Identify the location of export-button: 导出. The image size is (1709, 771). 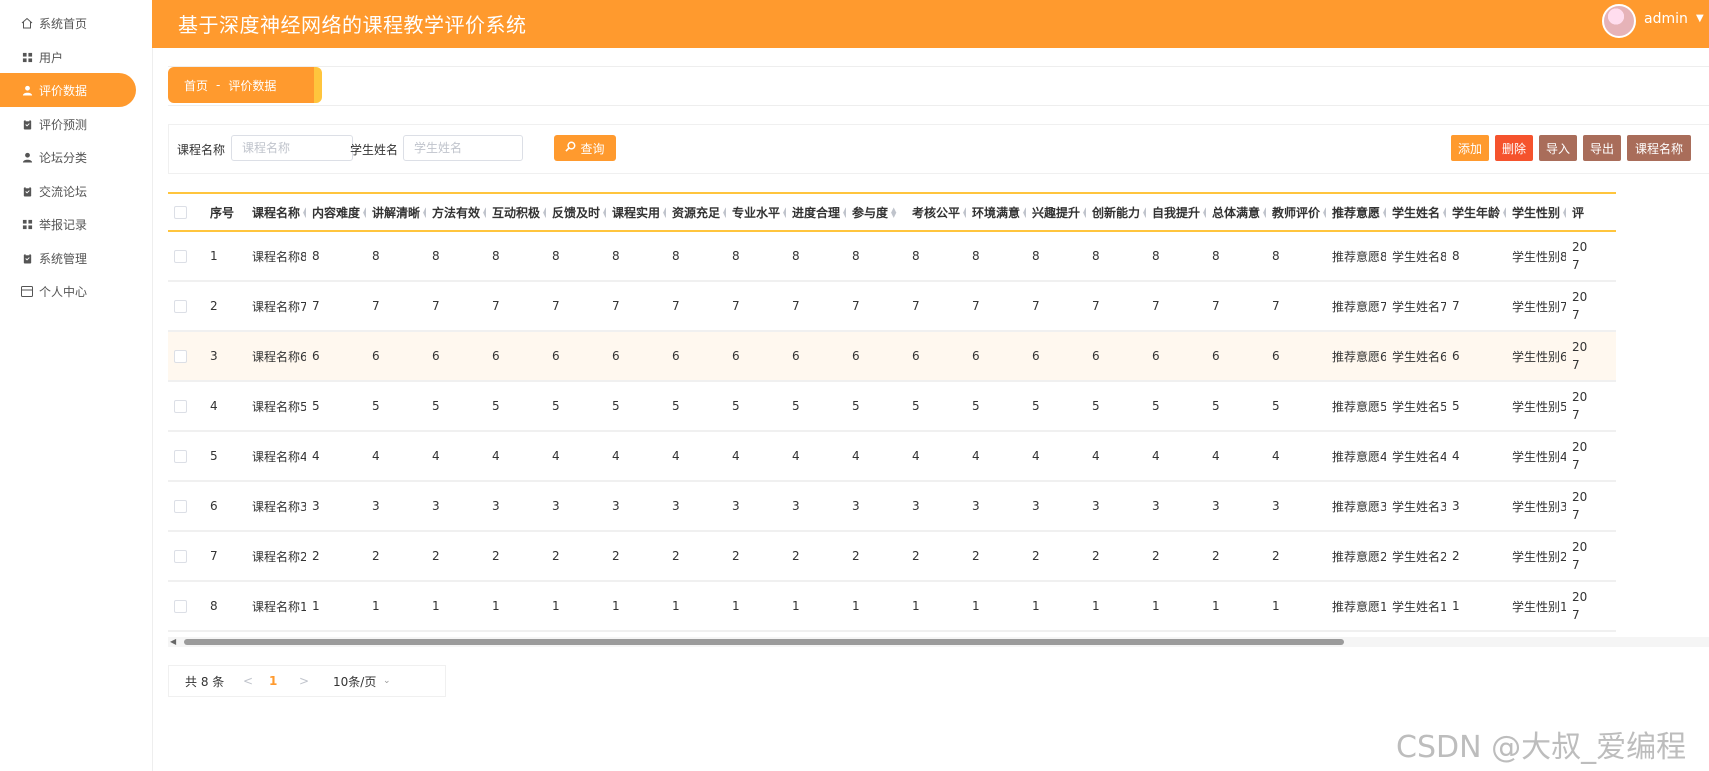
(1602, 148).